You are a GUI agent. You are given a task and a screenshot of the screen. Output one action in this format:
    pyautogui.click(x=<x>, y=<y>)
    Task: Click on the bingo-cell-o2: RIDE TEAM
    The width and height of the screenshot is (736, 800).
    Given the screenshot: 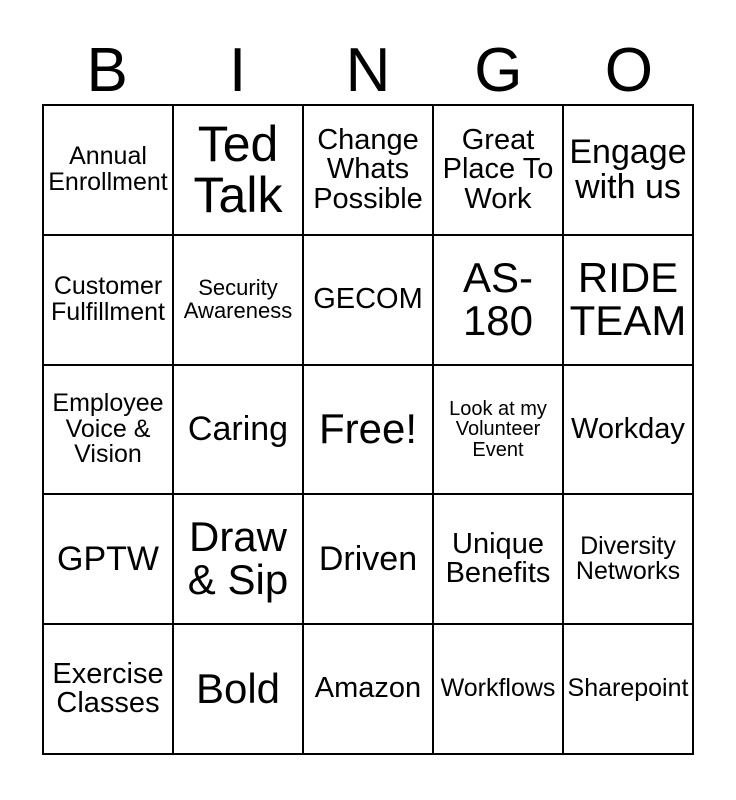 What is the action you would take?
    pyautogui.click(x=629, y=300)
    